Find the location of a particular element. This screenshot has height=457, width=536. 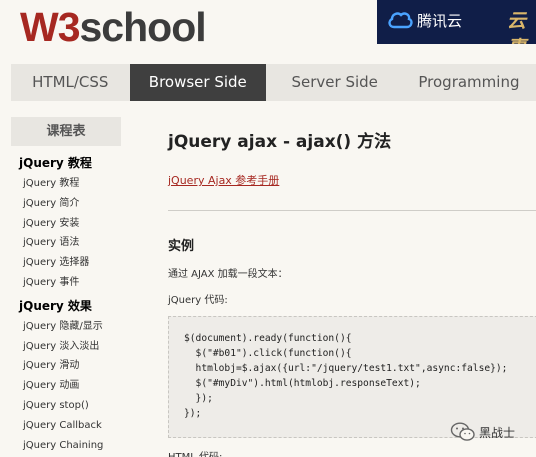

sidebar-item: jQuery 动画 is located at coordinates (66, 386).